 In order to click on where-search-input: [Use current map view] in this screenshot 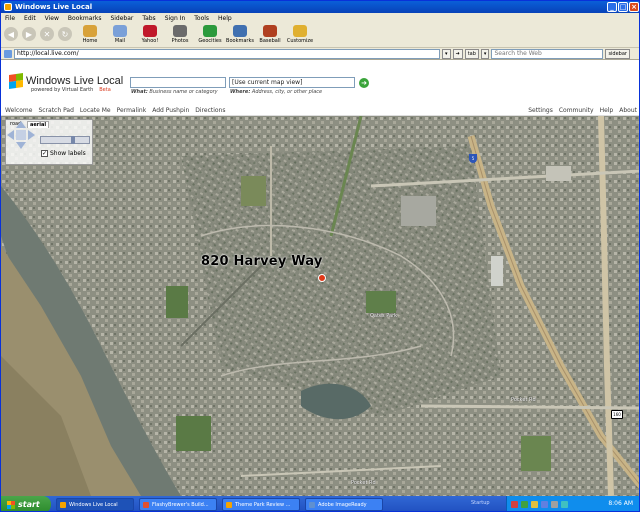, I will do `click(292, 82)`.